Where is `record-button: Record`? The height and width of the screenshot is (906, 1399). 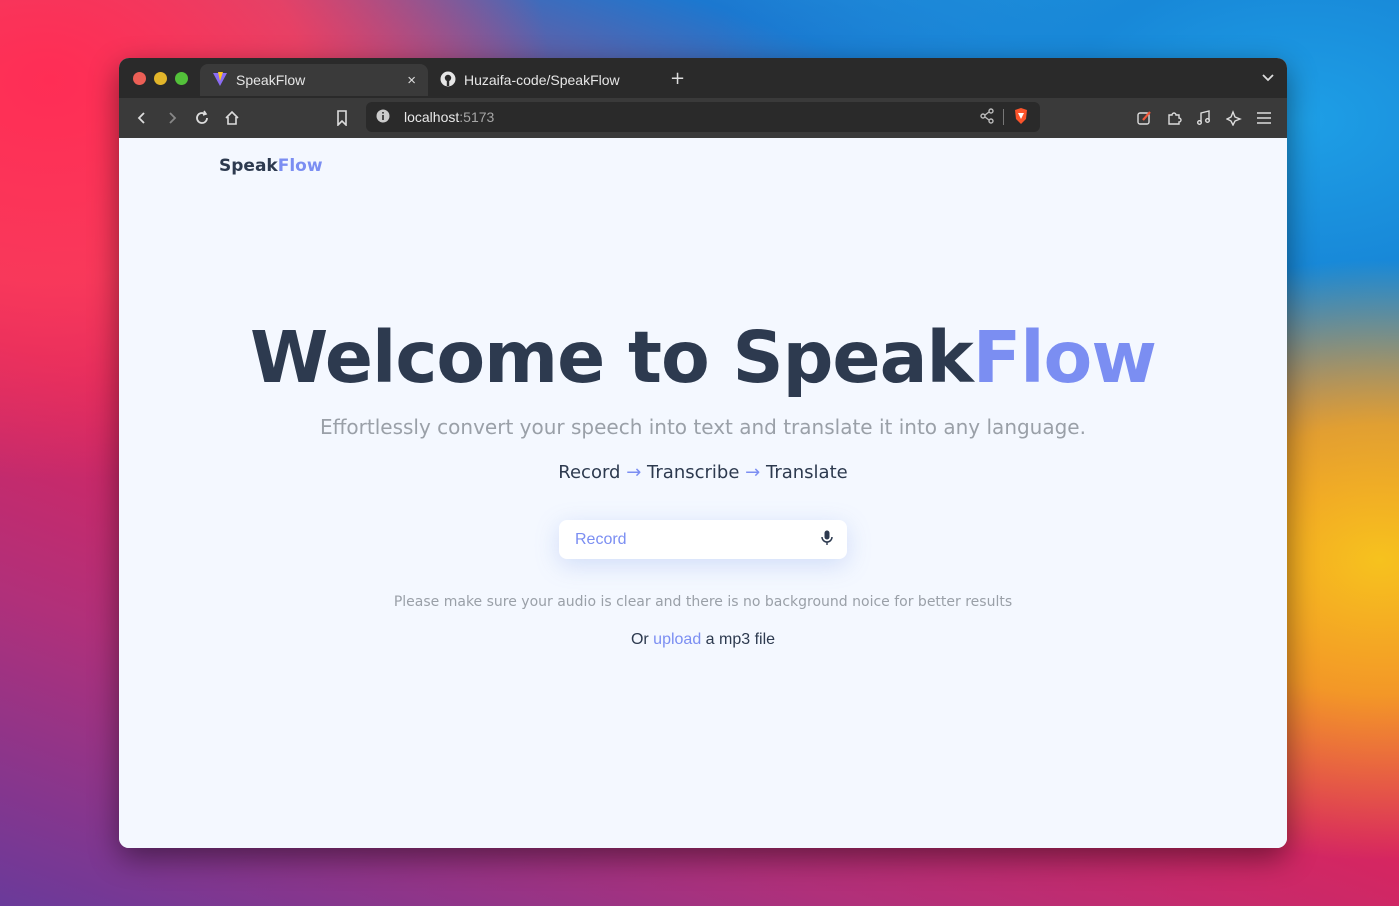 record-button: Record is located at coordinates (703, 539).